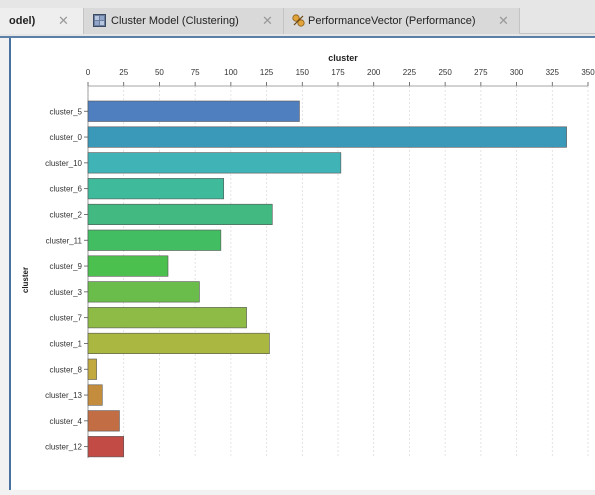  I want to click on performance-icon, so click(298, 20).